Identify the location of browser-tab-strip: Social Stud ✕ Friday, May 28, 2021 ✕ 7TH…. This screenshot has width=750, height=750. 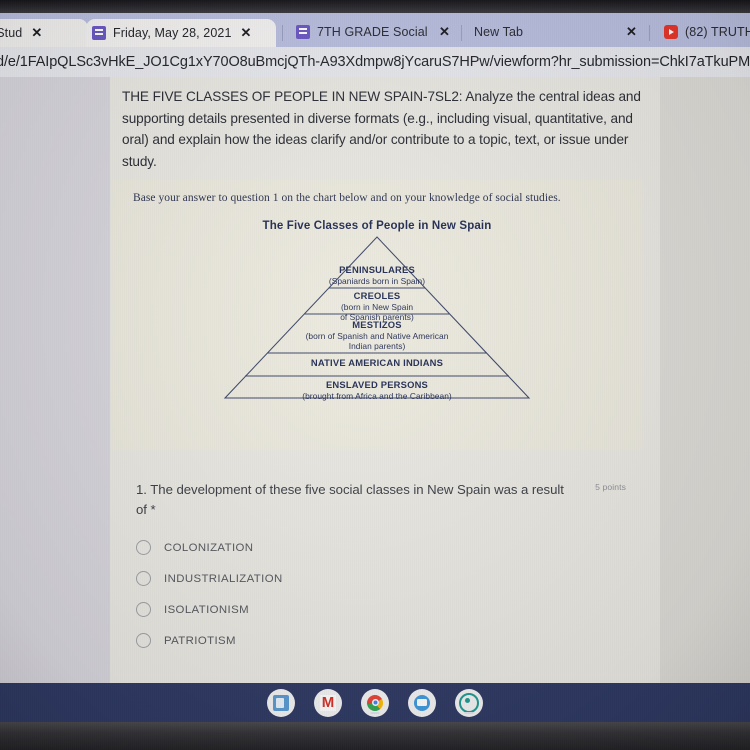
(375, 30).